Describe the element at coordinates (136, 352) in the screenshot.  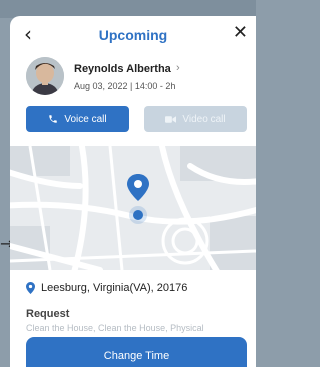
I see `change-time-button: Change Time` at that location.